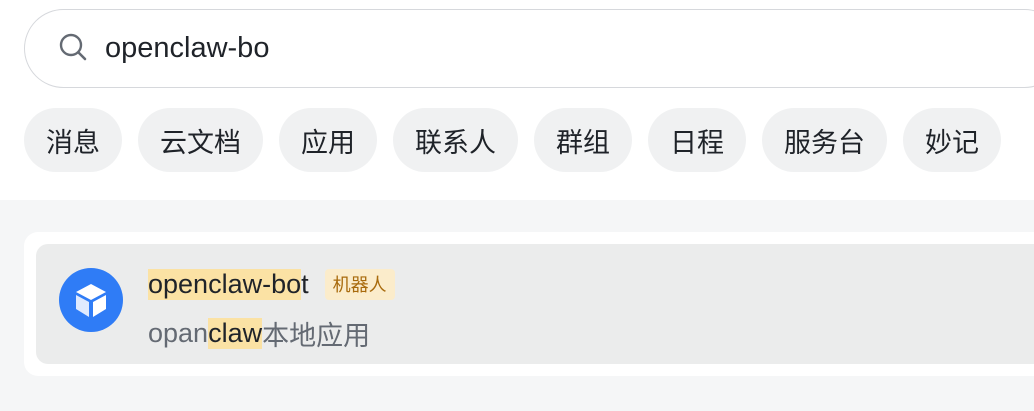 The height and width of the screenshot is (411, 1034). What do you see at coordinates (305, 283) in the screenshot?
I see `result-name-rest: t` at bounding box center [305, 283].